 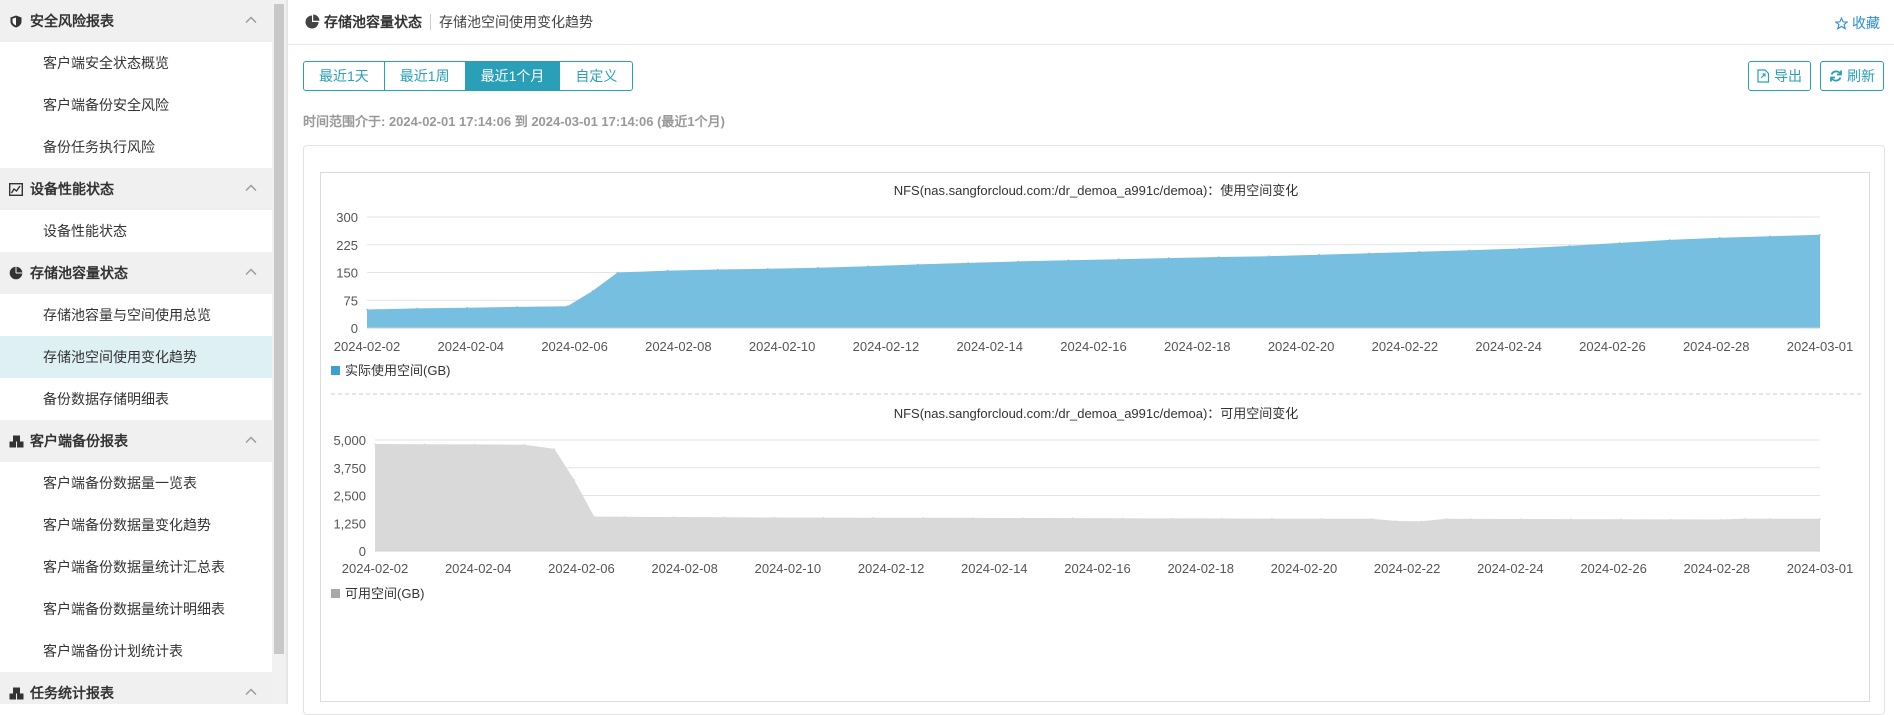 I want to click on sidebar-item: 设备性能状态, so click(x=136, y=231).